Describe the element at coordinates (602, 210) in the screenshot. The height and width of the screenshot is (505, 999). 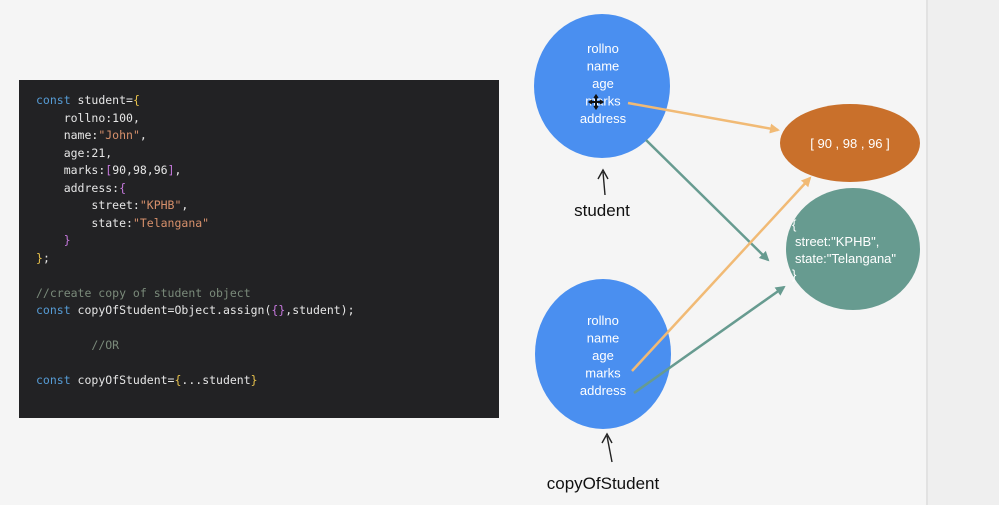
I see `student-label: student` at that location.